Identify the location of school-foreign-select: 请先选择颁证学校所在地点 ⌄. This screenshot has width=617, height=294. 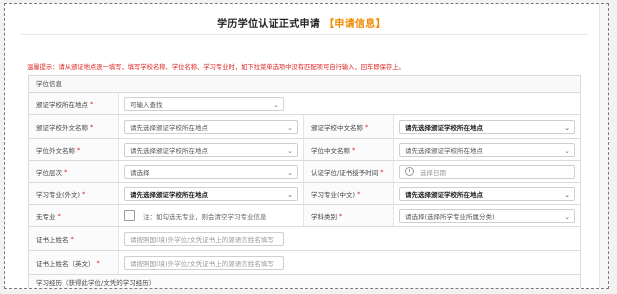
(211, 126).